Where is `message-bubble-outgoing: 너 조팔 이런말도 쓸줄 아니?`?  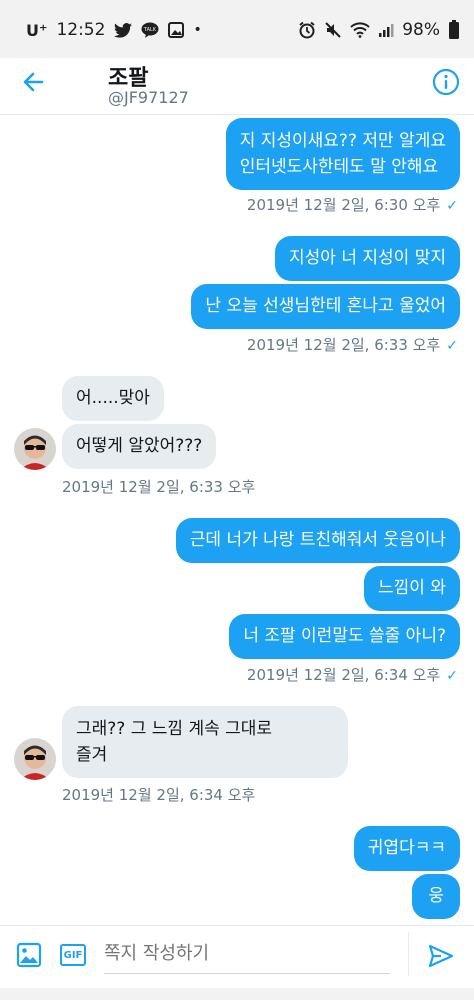 message-bubble-outgoing: 너 조팔 이런말도 쓸줄 아니? is located at coordinates (344, 636).